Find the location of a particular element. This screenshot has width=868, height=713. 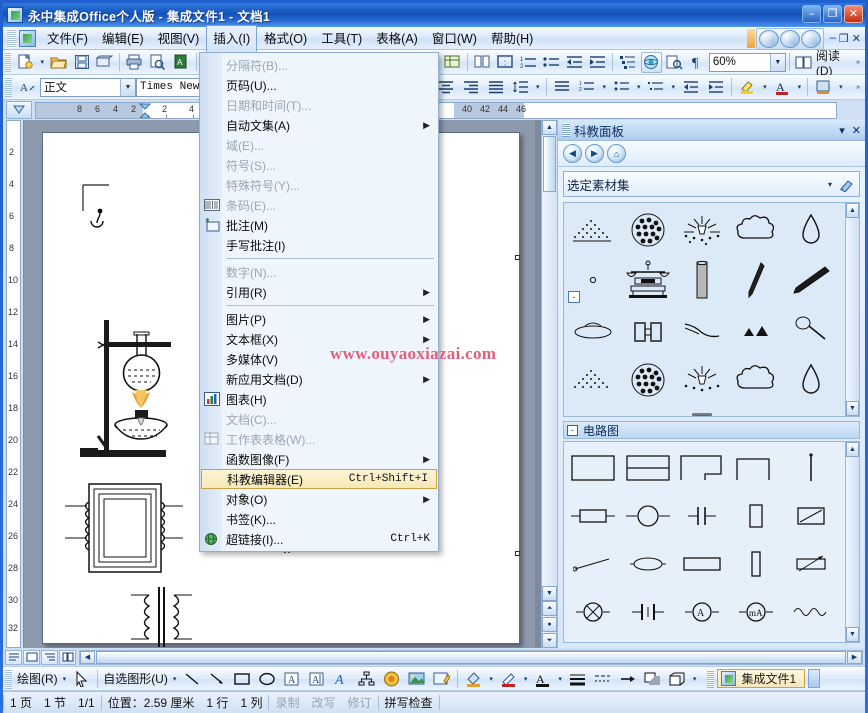

menu-insert-textbox: 文本框(X) ▶ is located at coordinates (319, 339).